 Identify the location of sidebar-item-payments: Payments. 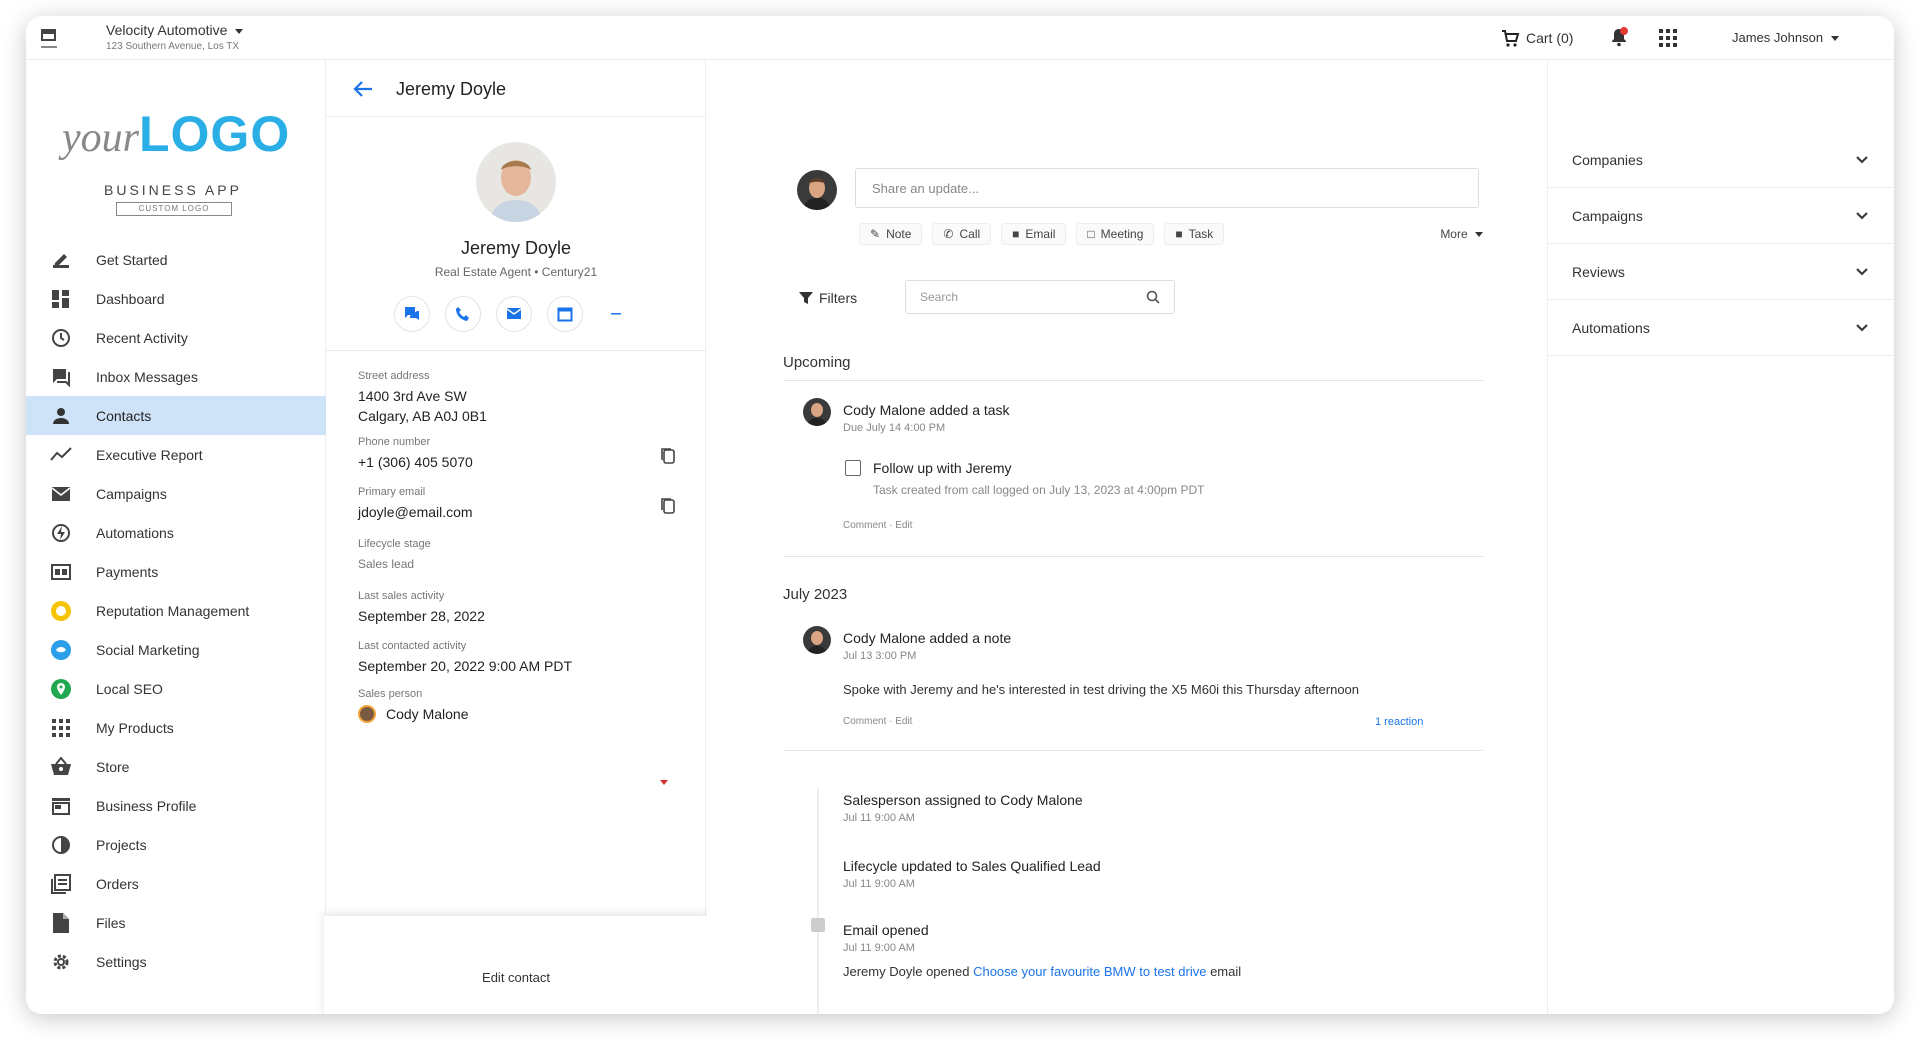
(176, 571).